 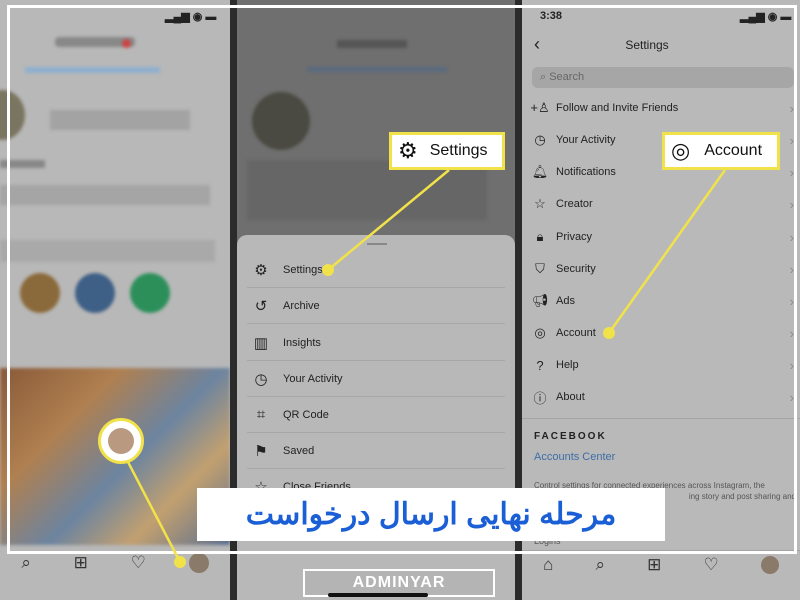 What do you see at coordinates (180, 562) in the screenshot?
I see `profile-connector-dot` at bounding box center [180, 562].